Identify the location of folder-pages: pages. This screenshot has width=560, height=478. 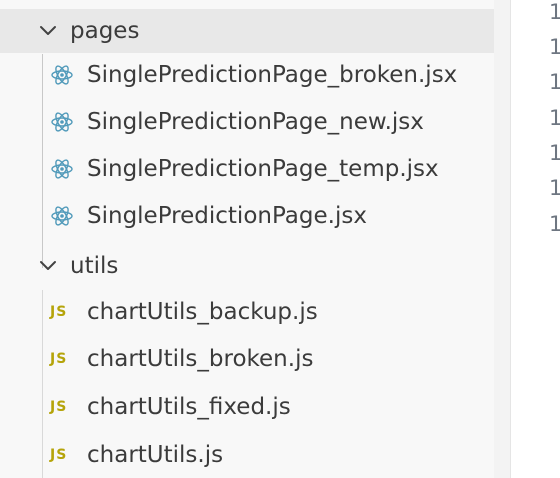
(247, 31).